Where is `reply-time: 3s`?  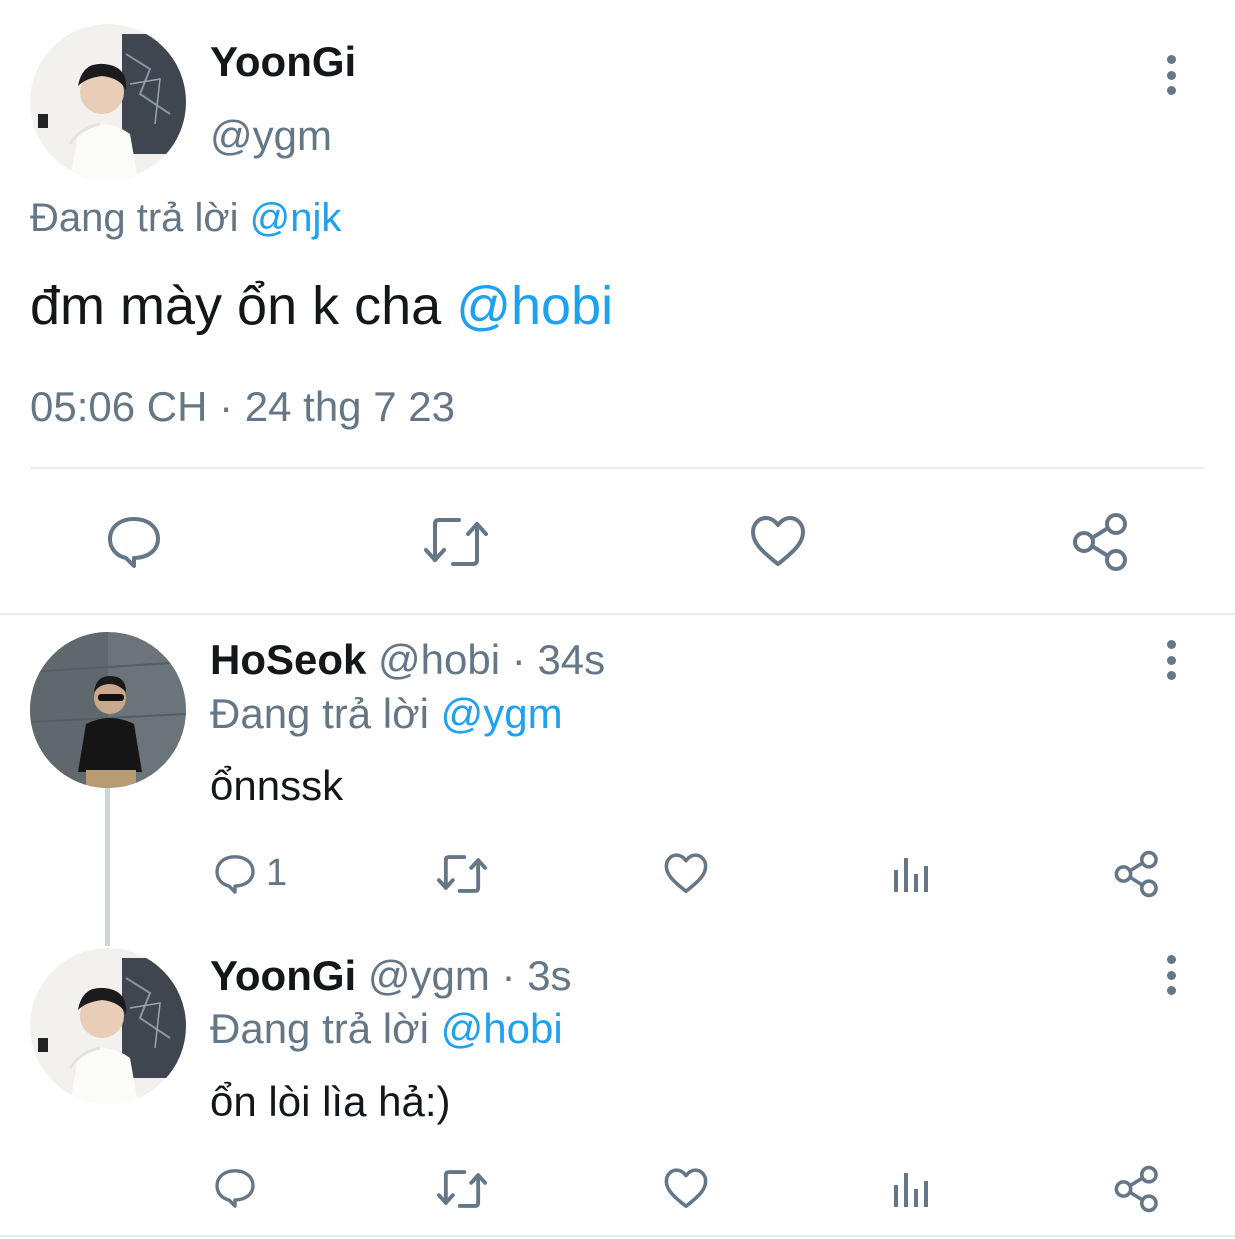 reply-time: 3s is located at coordinates (549, 975).